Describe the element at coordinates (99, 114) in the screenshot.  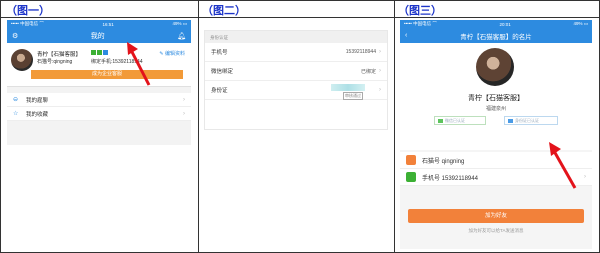
I see `menu-item-favorites: ☆ 我的收藏 ›` at that location.